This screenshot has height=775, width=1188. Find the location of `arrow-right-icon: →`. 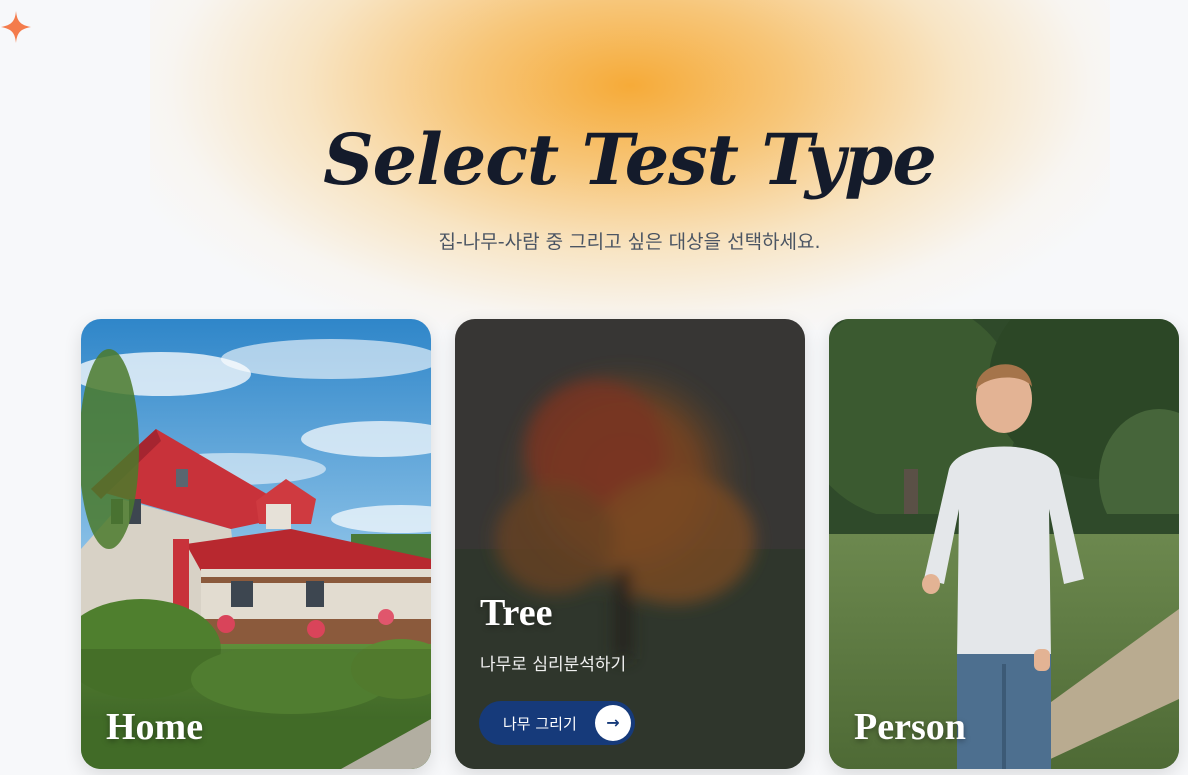

arrow-right-icon: → is located at coordinates (613, 723).